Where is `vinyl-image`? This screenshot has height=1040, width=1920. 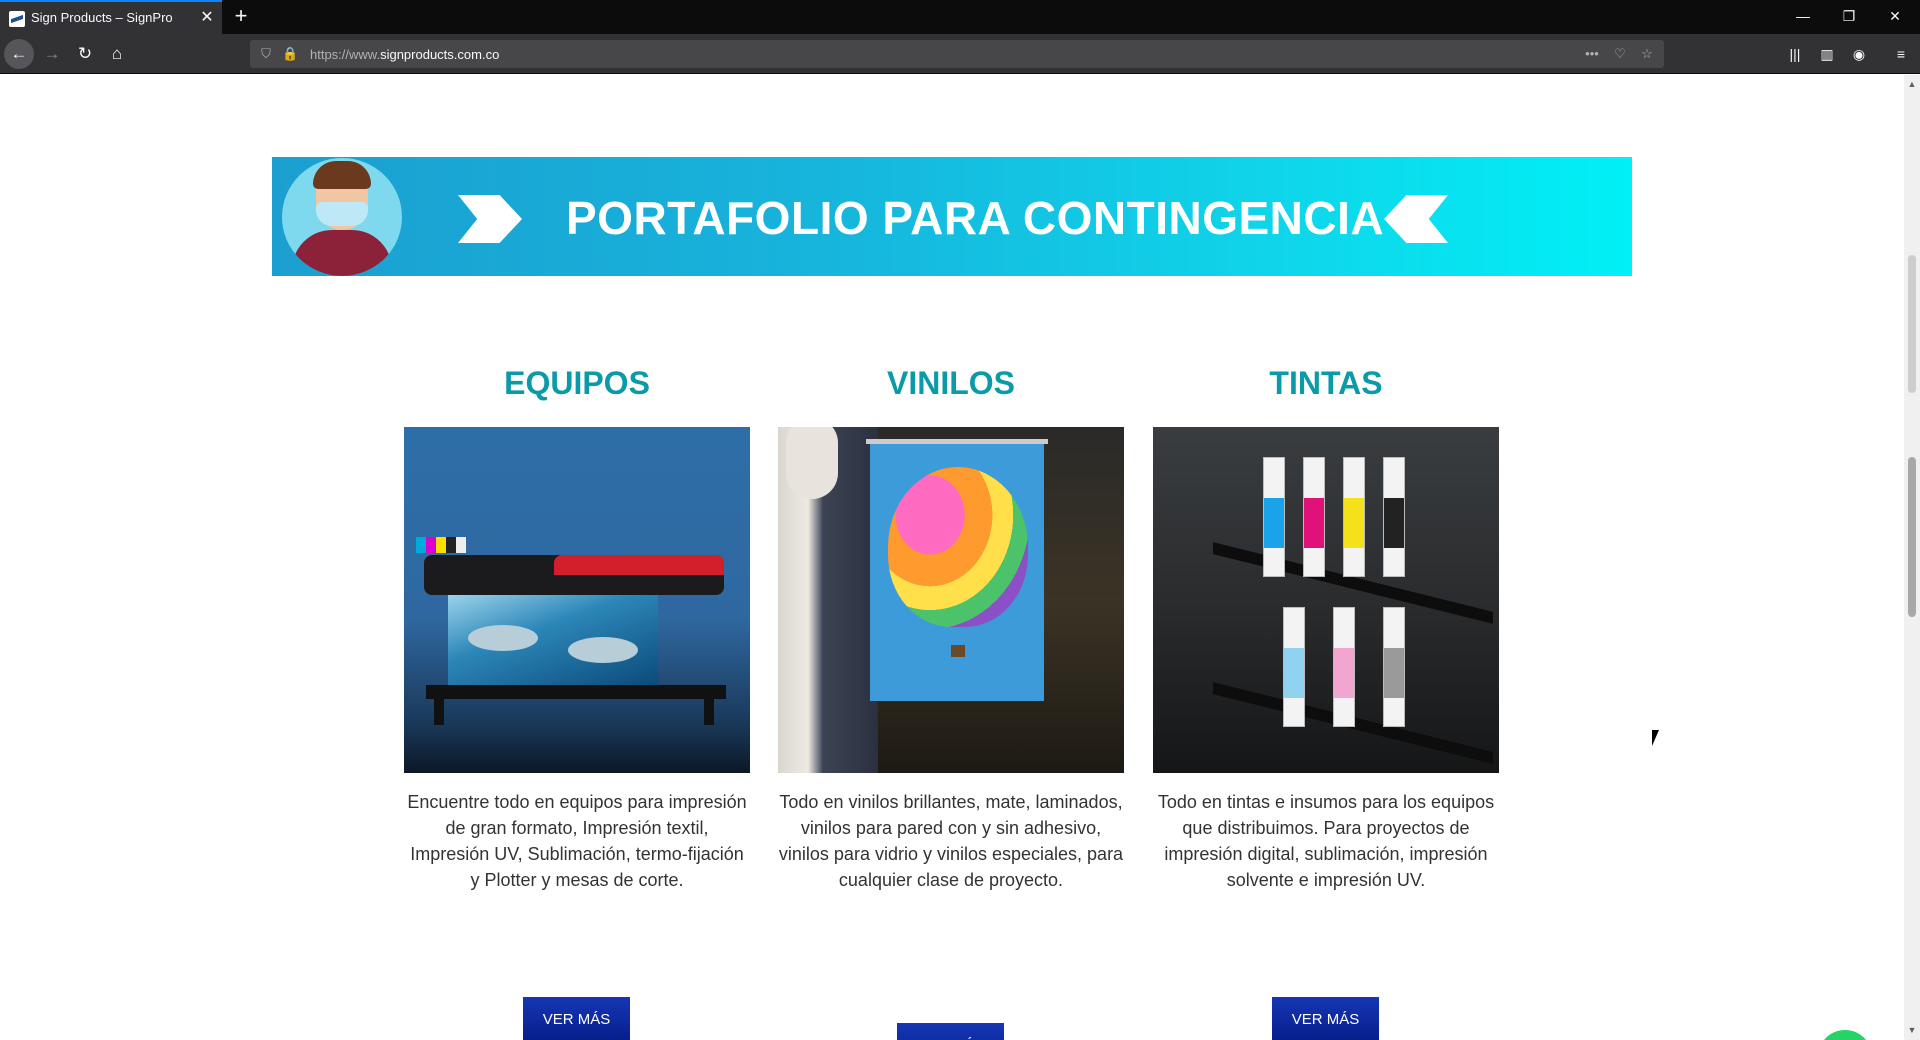
vinyl-image is located at coordinates (951, 600).